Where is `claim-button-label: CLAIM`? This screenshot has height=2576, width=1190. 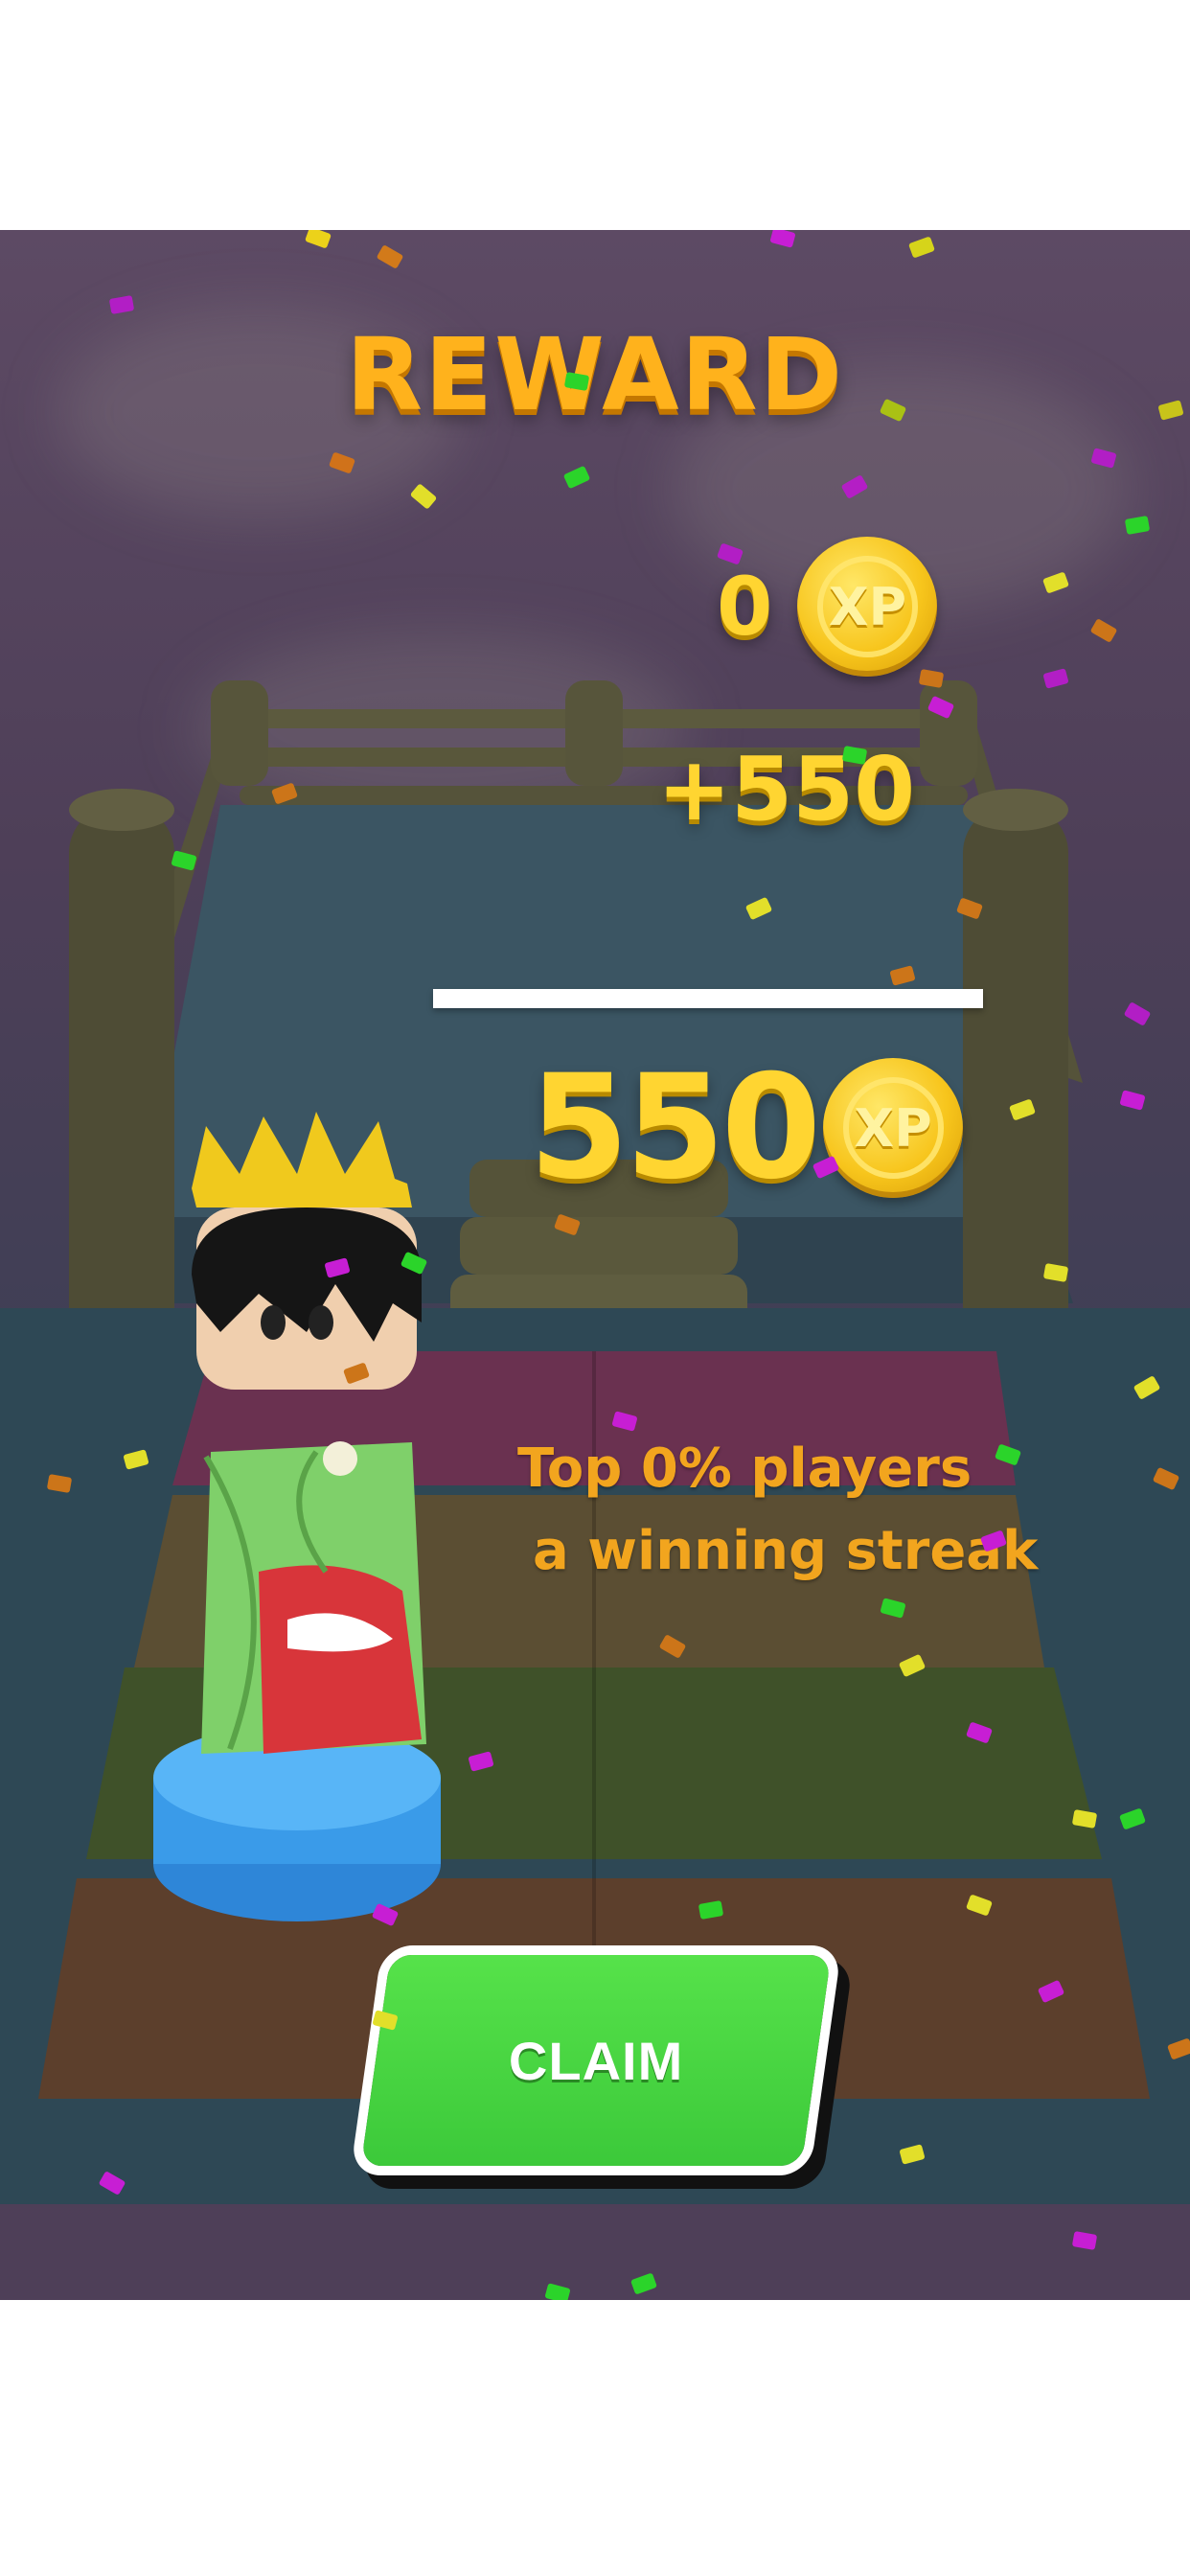 claim-button-label: CLAIM is located at coordinates (596, 2060).